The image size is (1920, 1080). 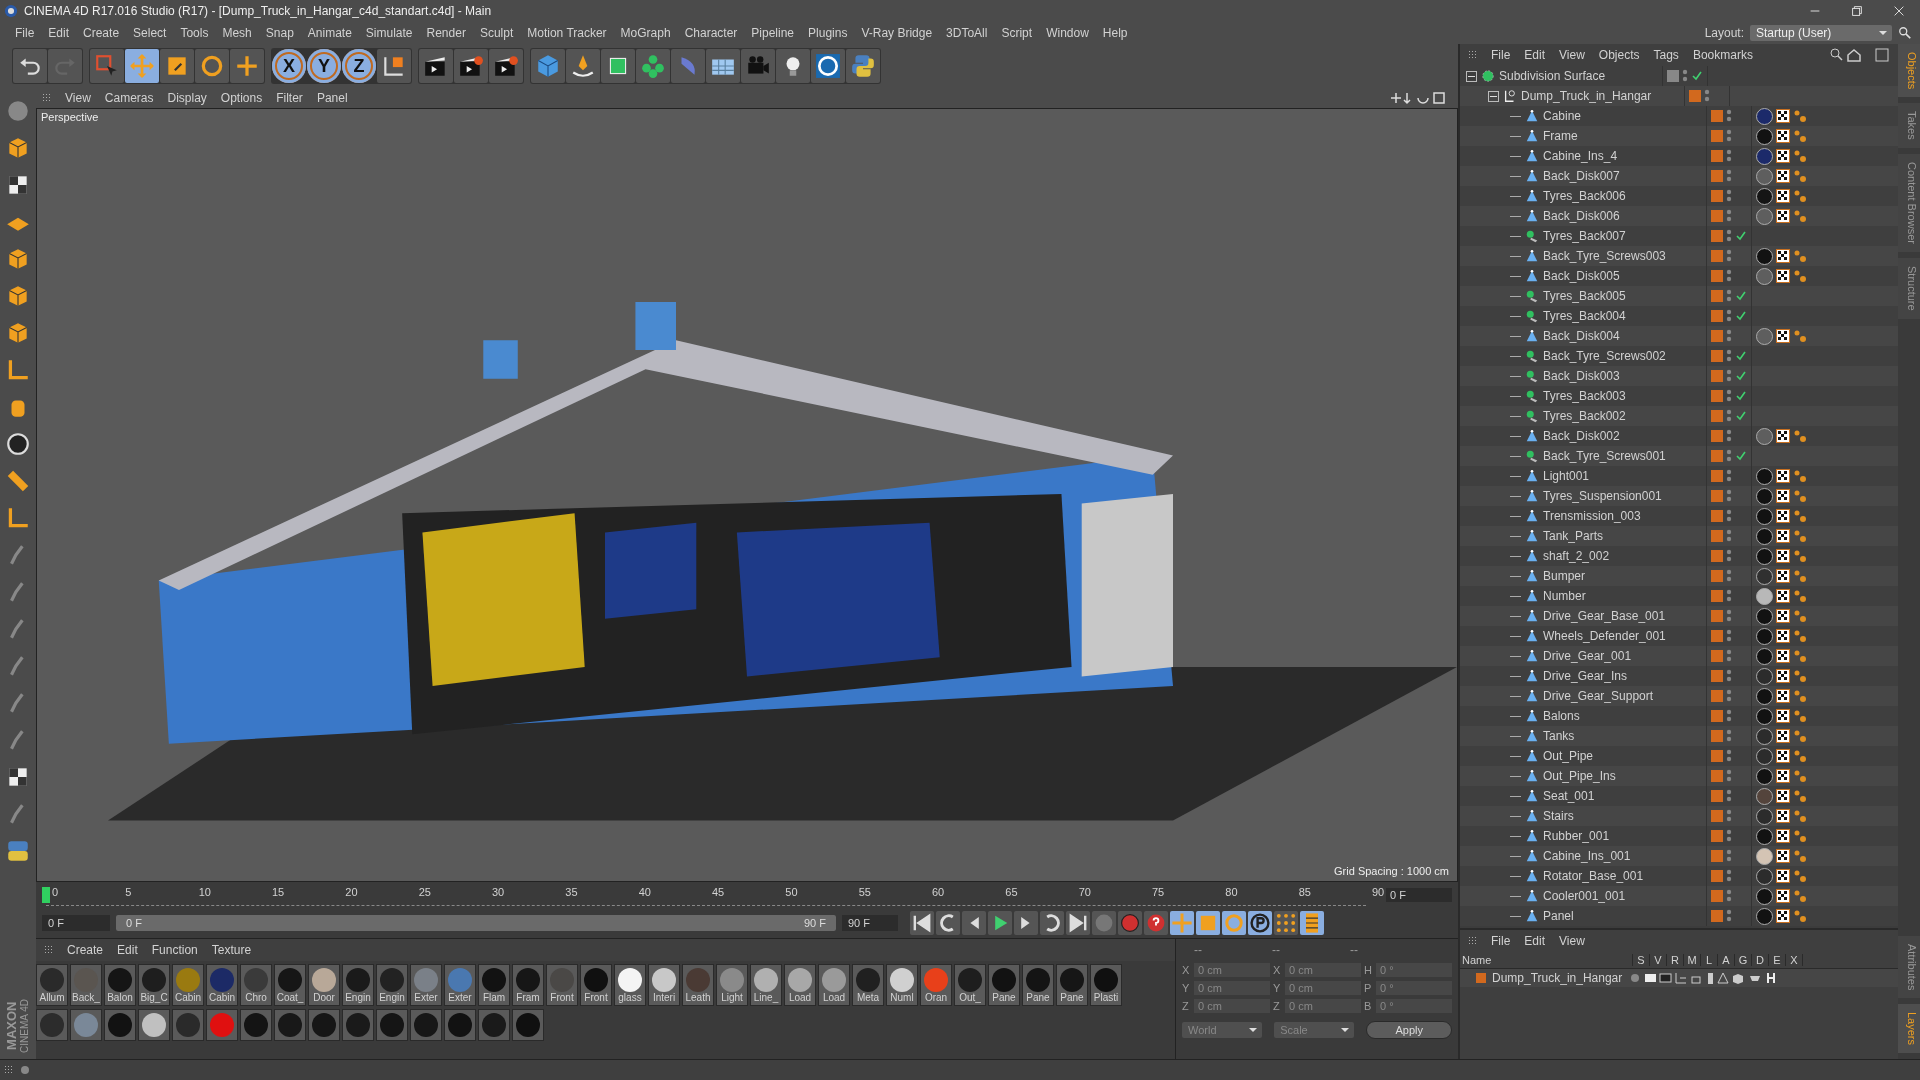 What do you see at coordinates (86, 985) in the screenshot?
I see `material-swatch: Back_` at bounding box center [86, 985].